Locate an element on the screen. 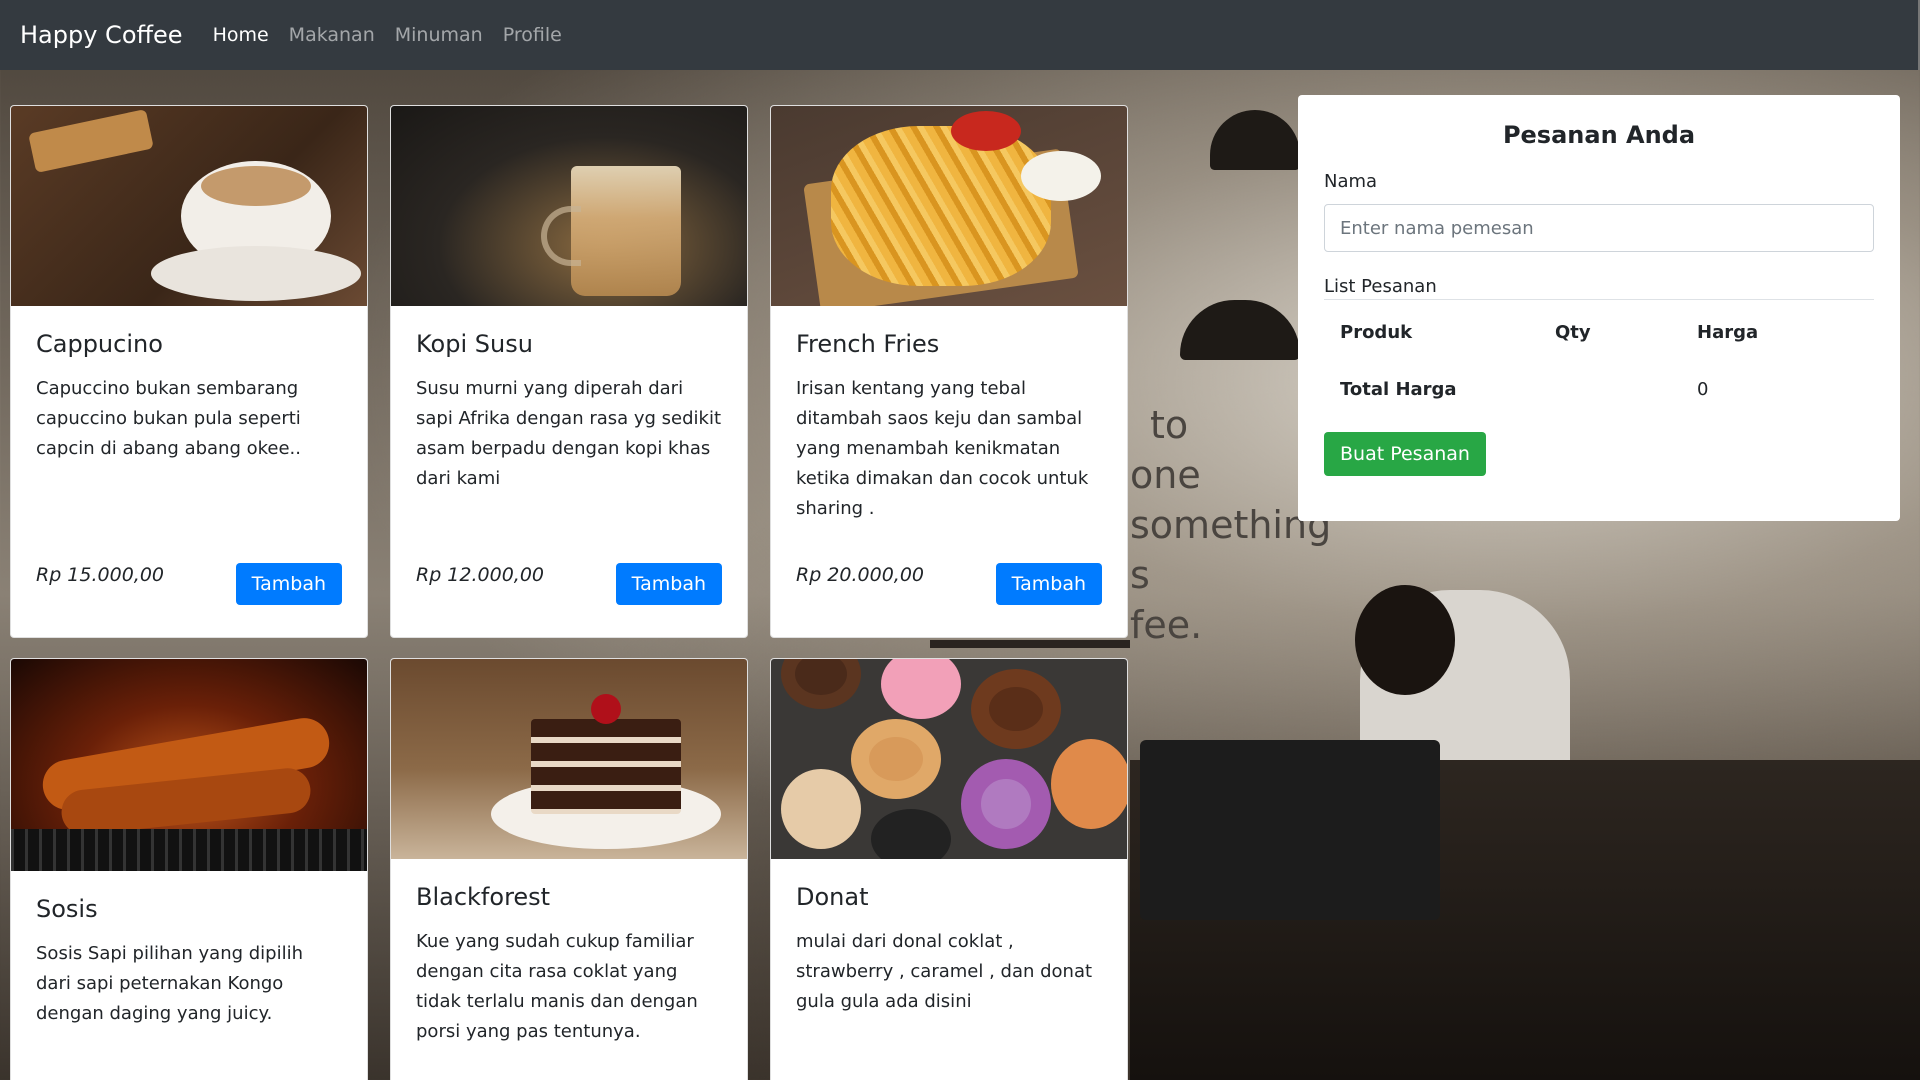 This screenshot has width=1920, height=1080. brand-link: Happy Coffee is located at coordinates (101, 35).